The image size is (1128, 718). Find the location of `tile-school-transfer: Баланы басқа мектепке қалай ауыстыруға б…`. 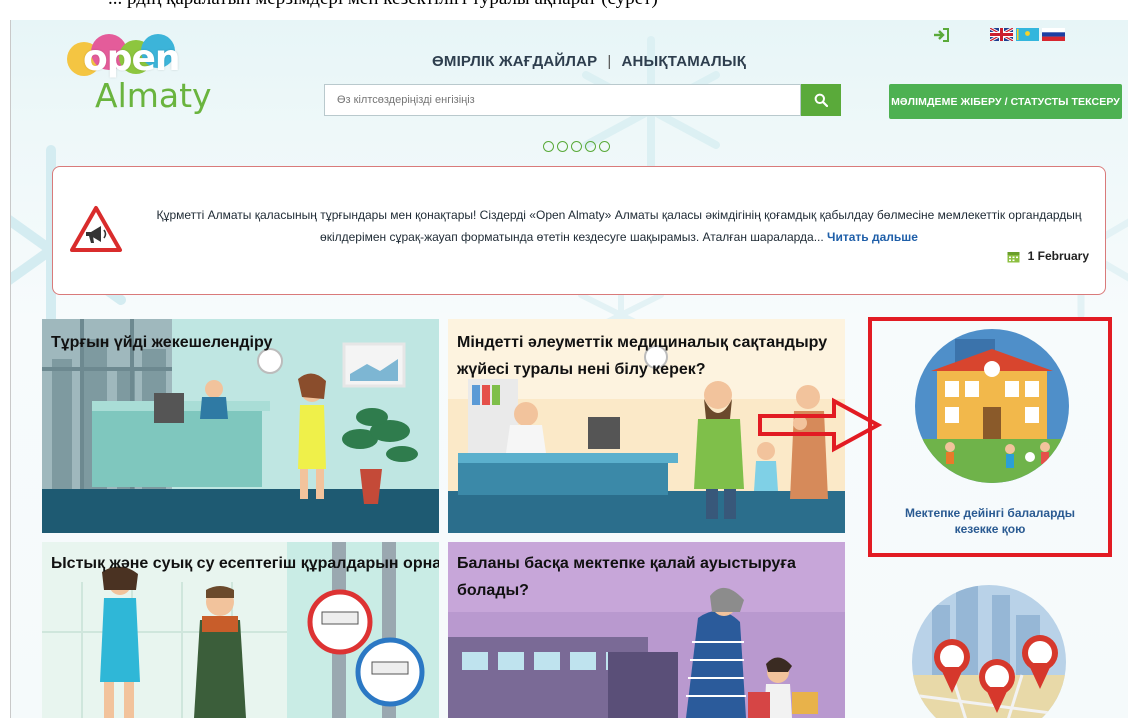

tile-school-transfer: Баланы басқа мектепке қалай ауыстыруға б… is located at coordinates (646, 630).